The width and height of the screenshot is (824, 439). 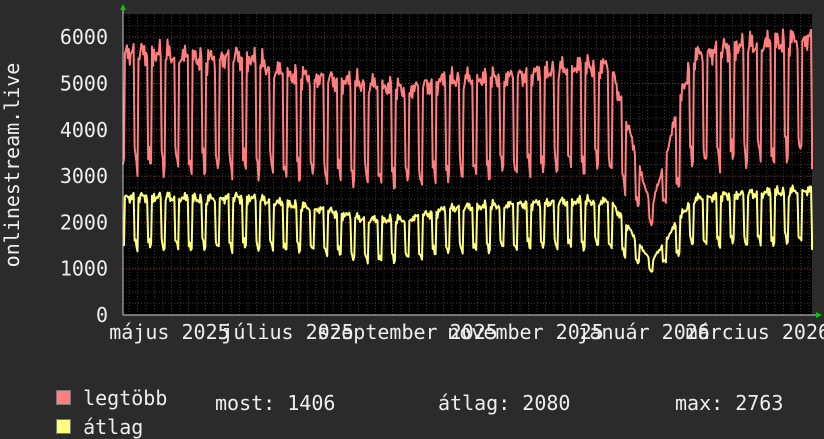 What do you see at coordinates (755, 332) in the screenshot?
I see `x-tick-label: március 2026` at bounding box center [755, 332].